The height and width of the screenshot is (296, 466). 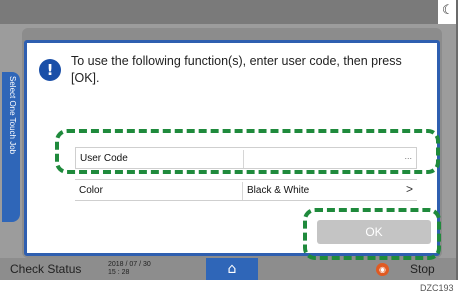 I want to click on date-time: 2018 / 07 / 30 15 : 28, so click(x=129, y=269).